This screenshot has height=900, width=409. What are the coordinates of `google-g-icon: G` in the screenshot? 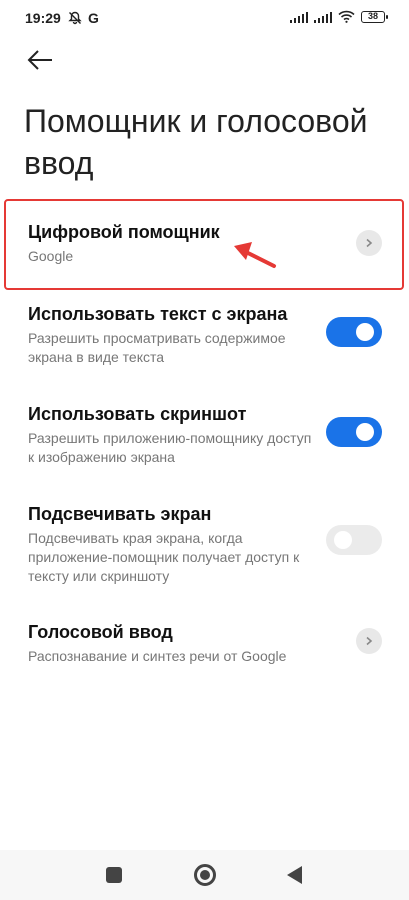 It's located at (93, 18).